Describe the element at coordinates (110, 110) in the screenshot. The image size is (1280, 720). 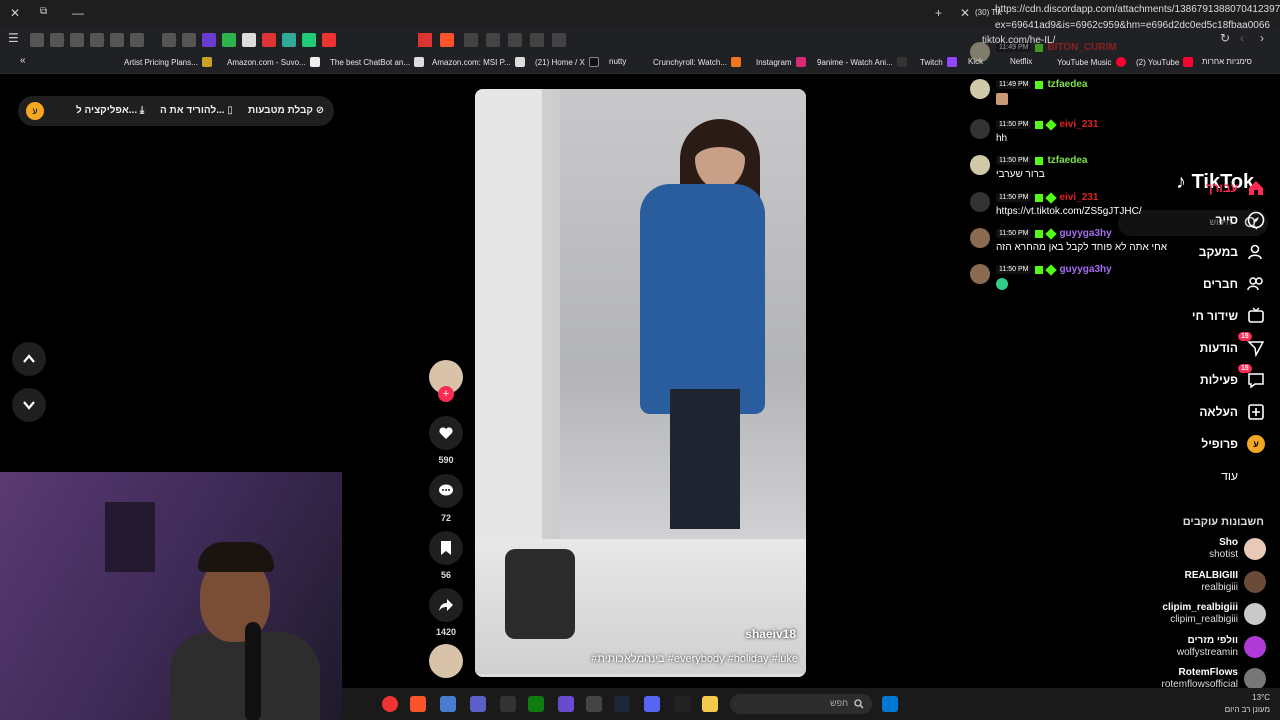
I see `install-app-link: אפליקציה ל... ⤓` at that location.